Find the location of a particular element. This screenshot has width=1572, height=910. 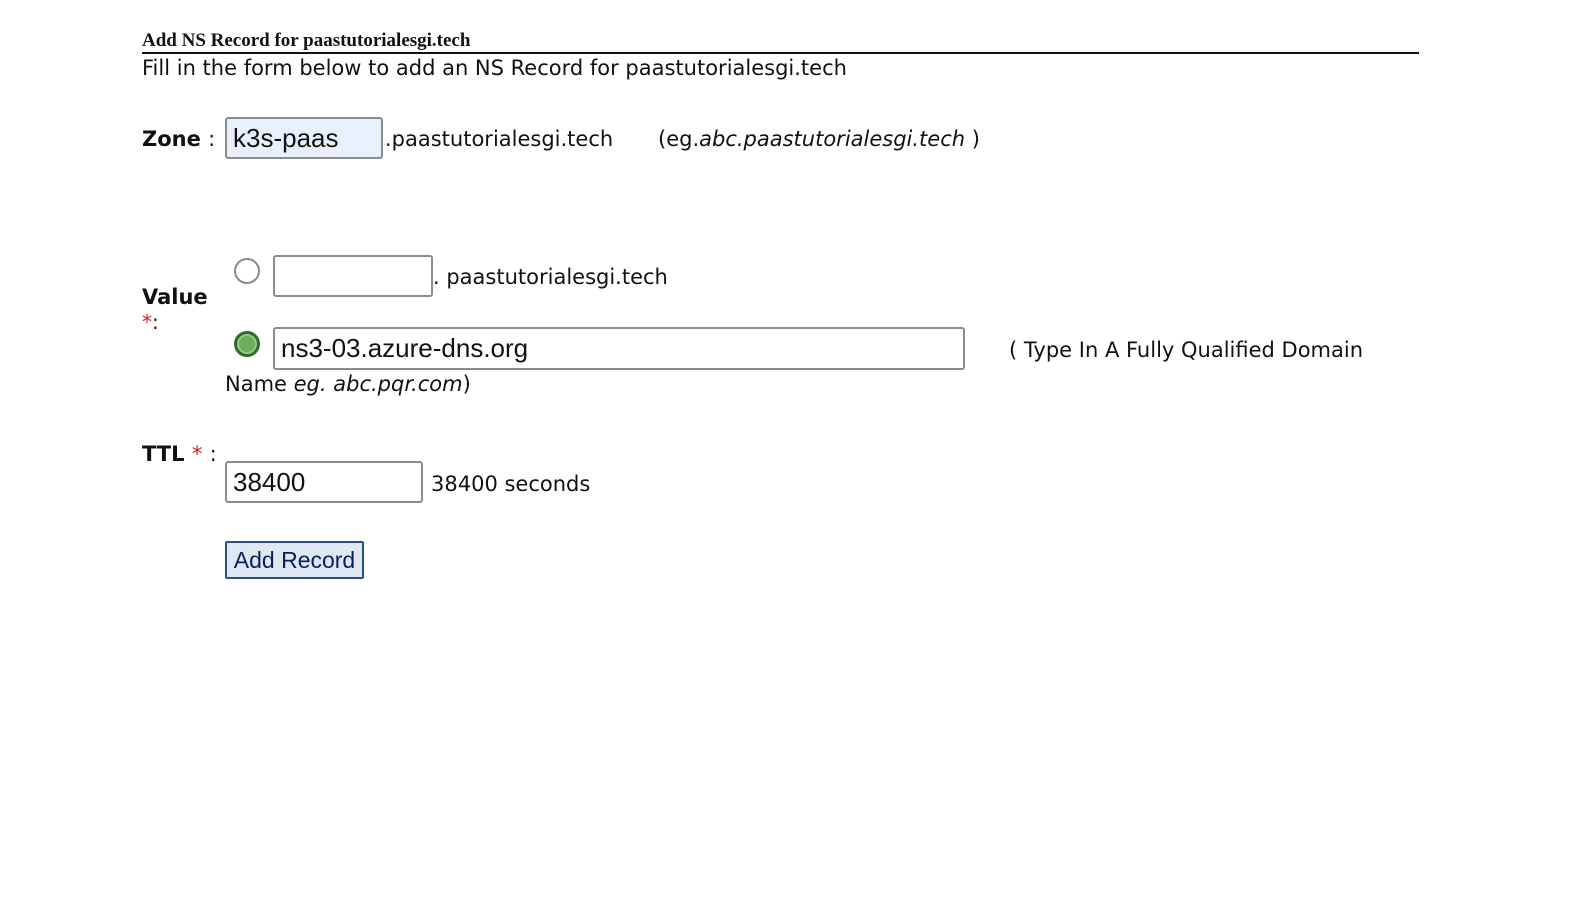

ttl-label: TTL * : is located at coordinates (179, 454).